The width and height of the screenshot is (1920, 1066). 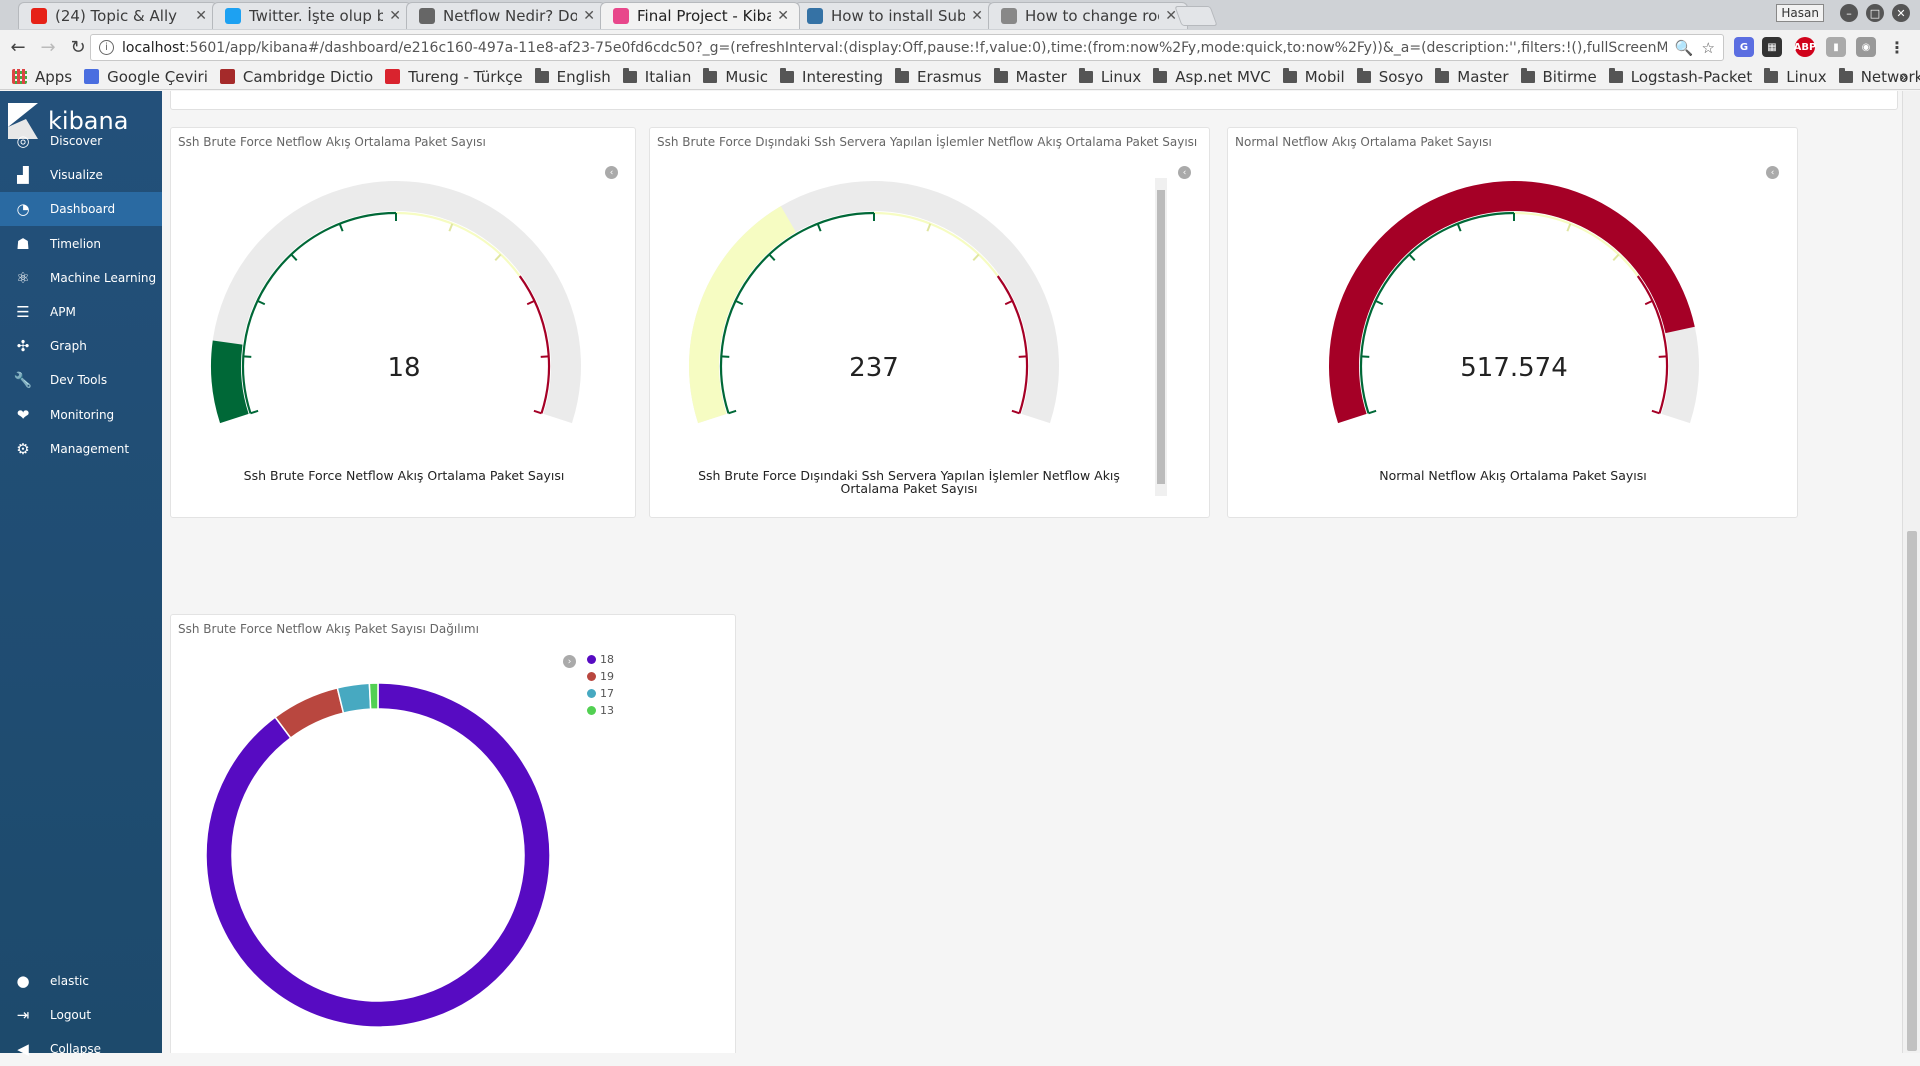 I want to click on page-scrollbar, so click(x=1911, y=572).